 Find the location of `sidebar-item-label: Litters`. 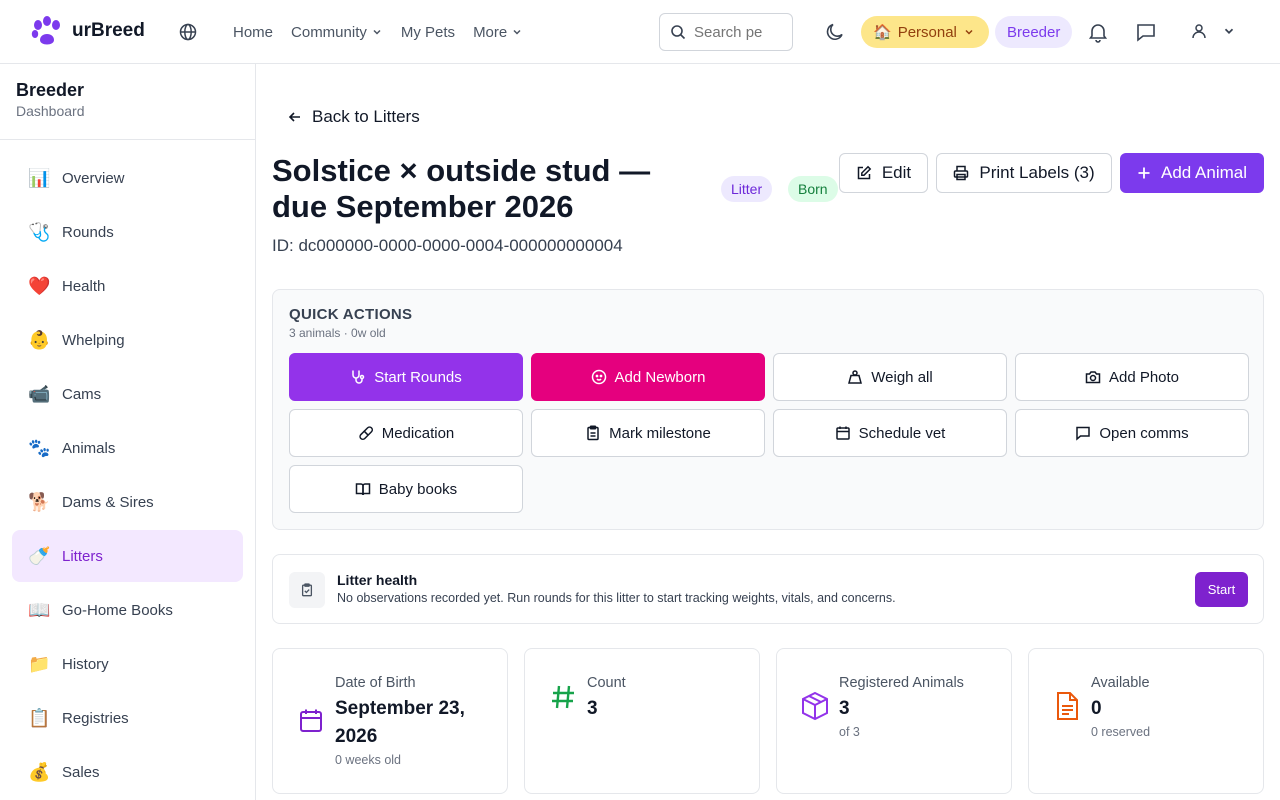

sidebar-item-label: Litters is located at coordinates (82, 556).